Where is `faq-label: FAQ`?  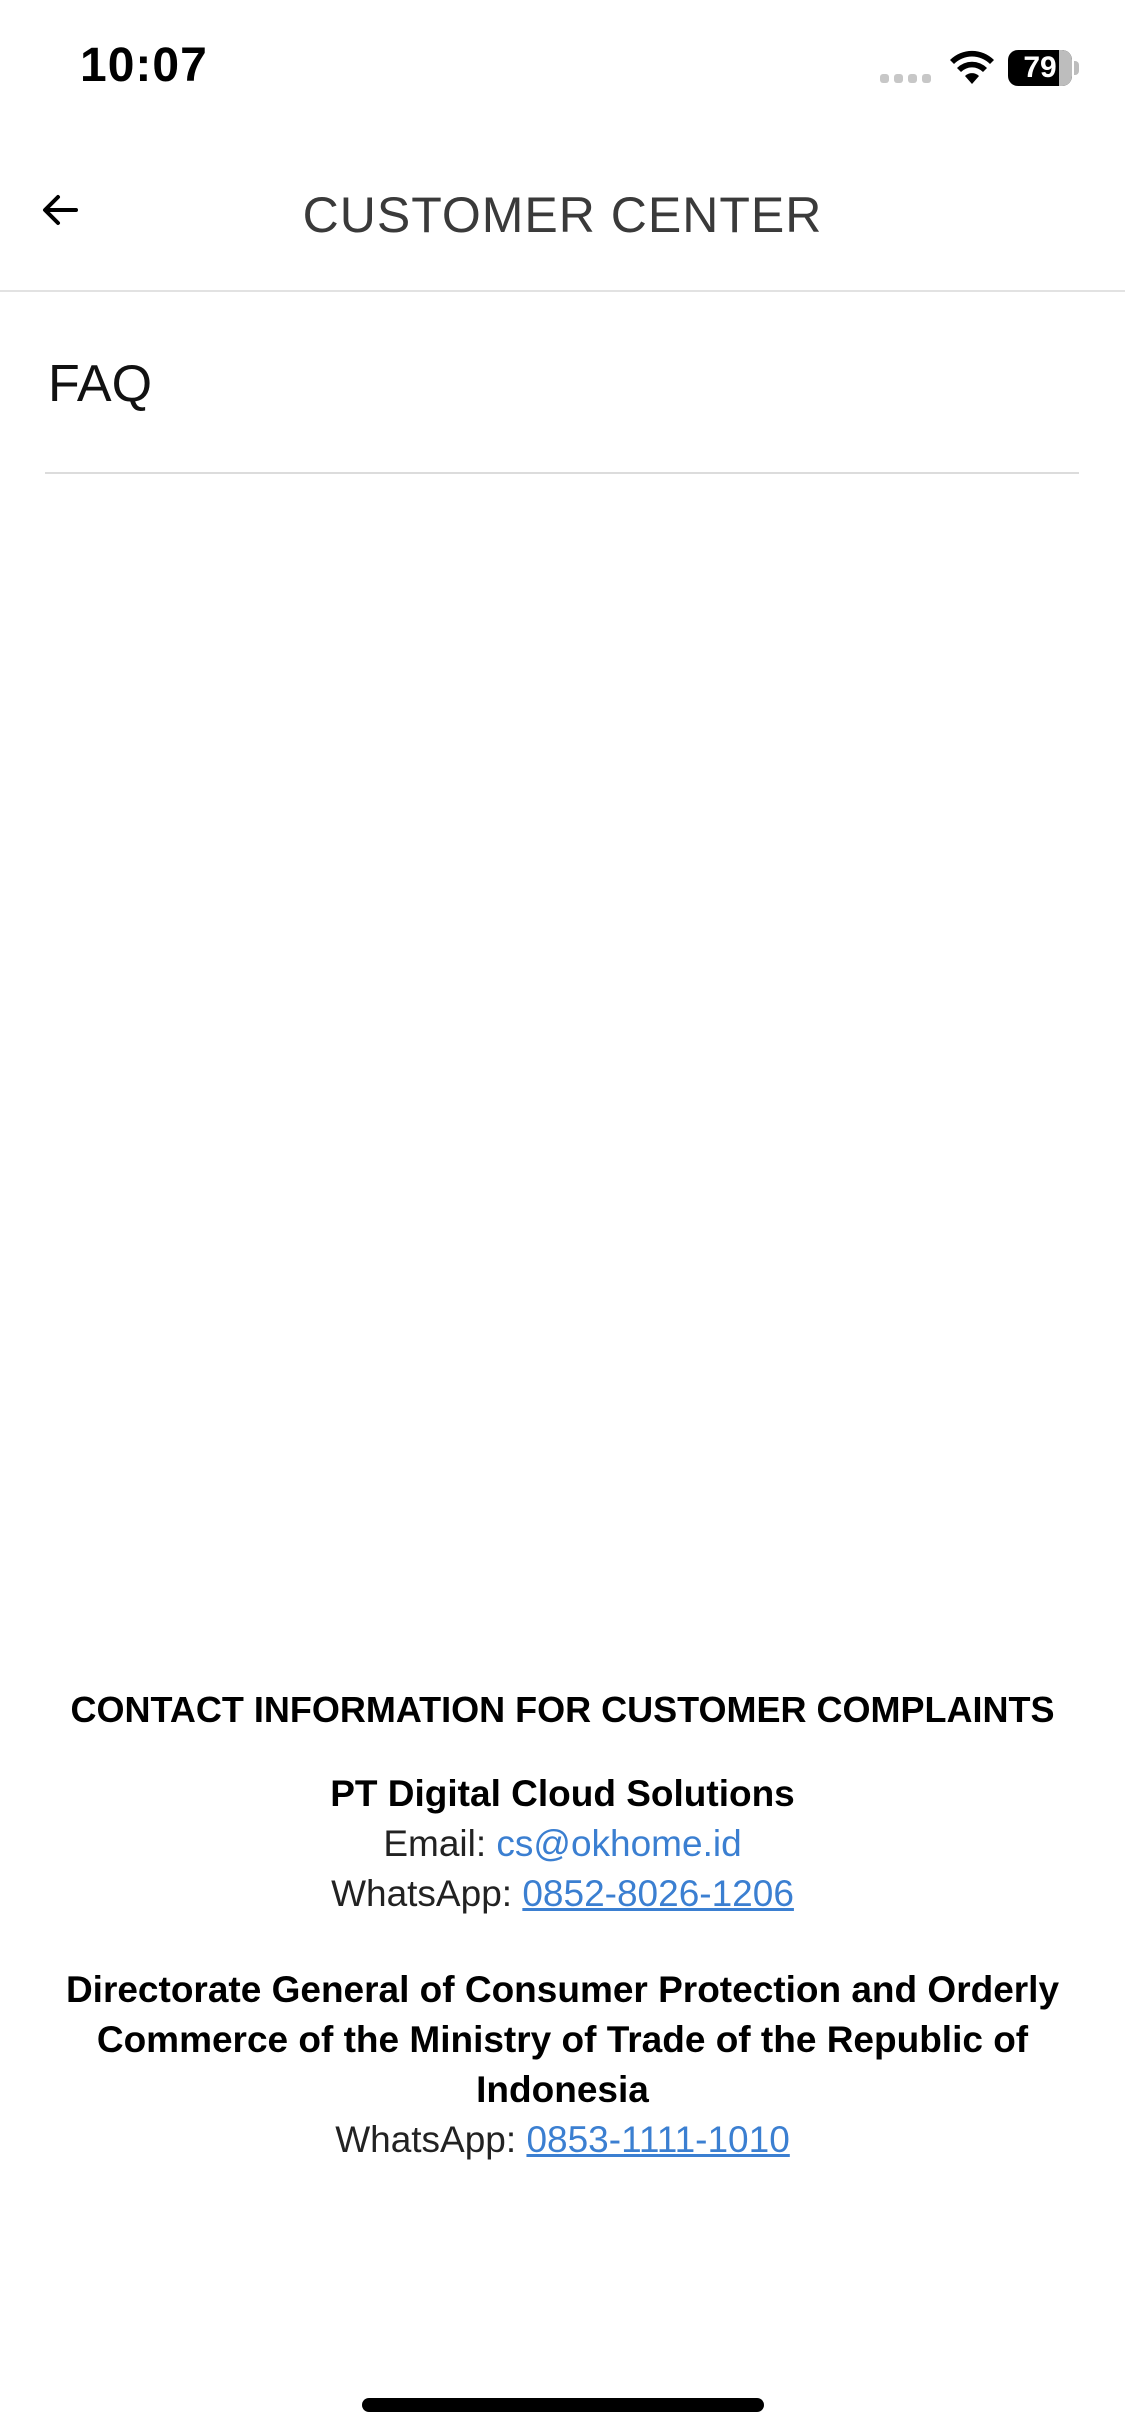 faq-label: FAQ is located at coordinates (100, 384).